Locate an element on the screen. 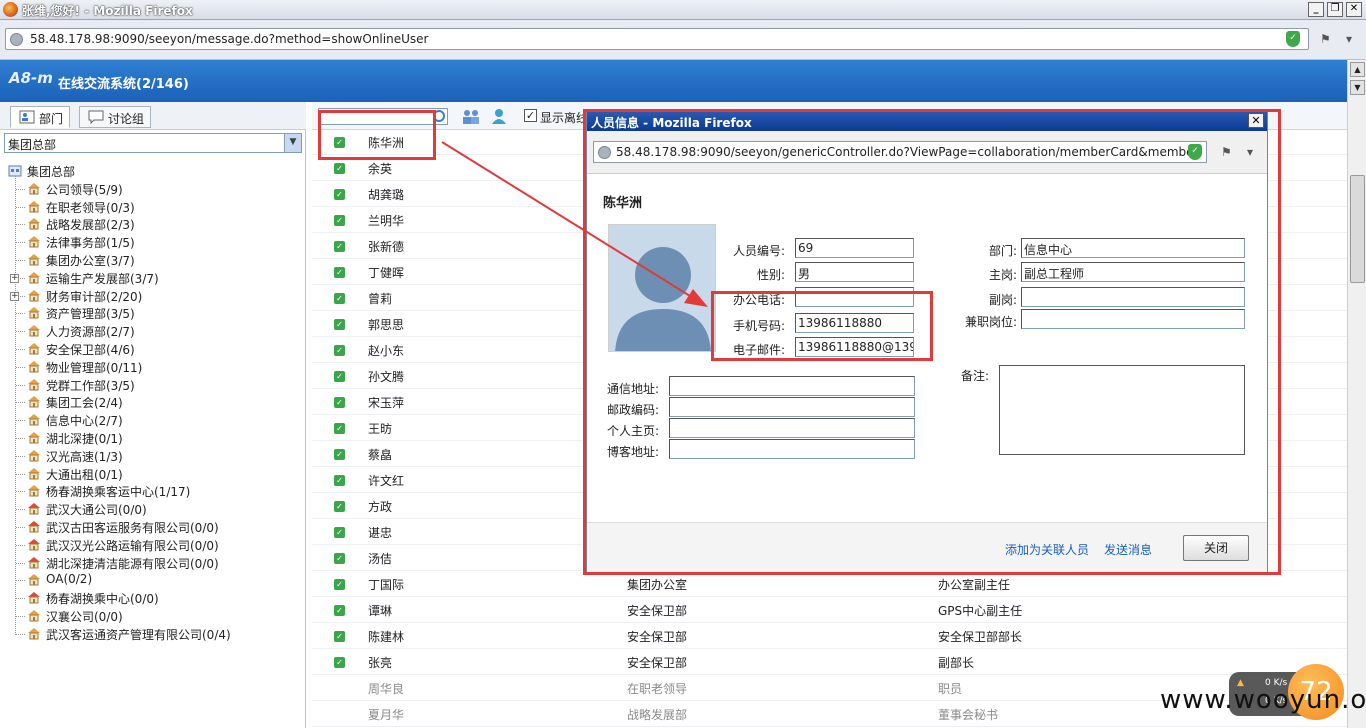 This screenshot has height=728, width=1366. annotation-arrow is located at coordinates (574, 224).